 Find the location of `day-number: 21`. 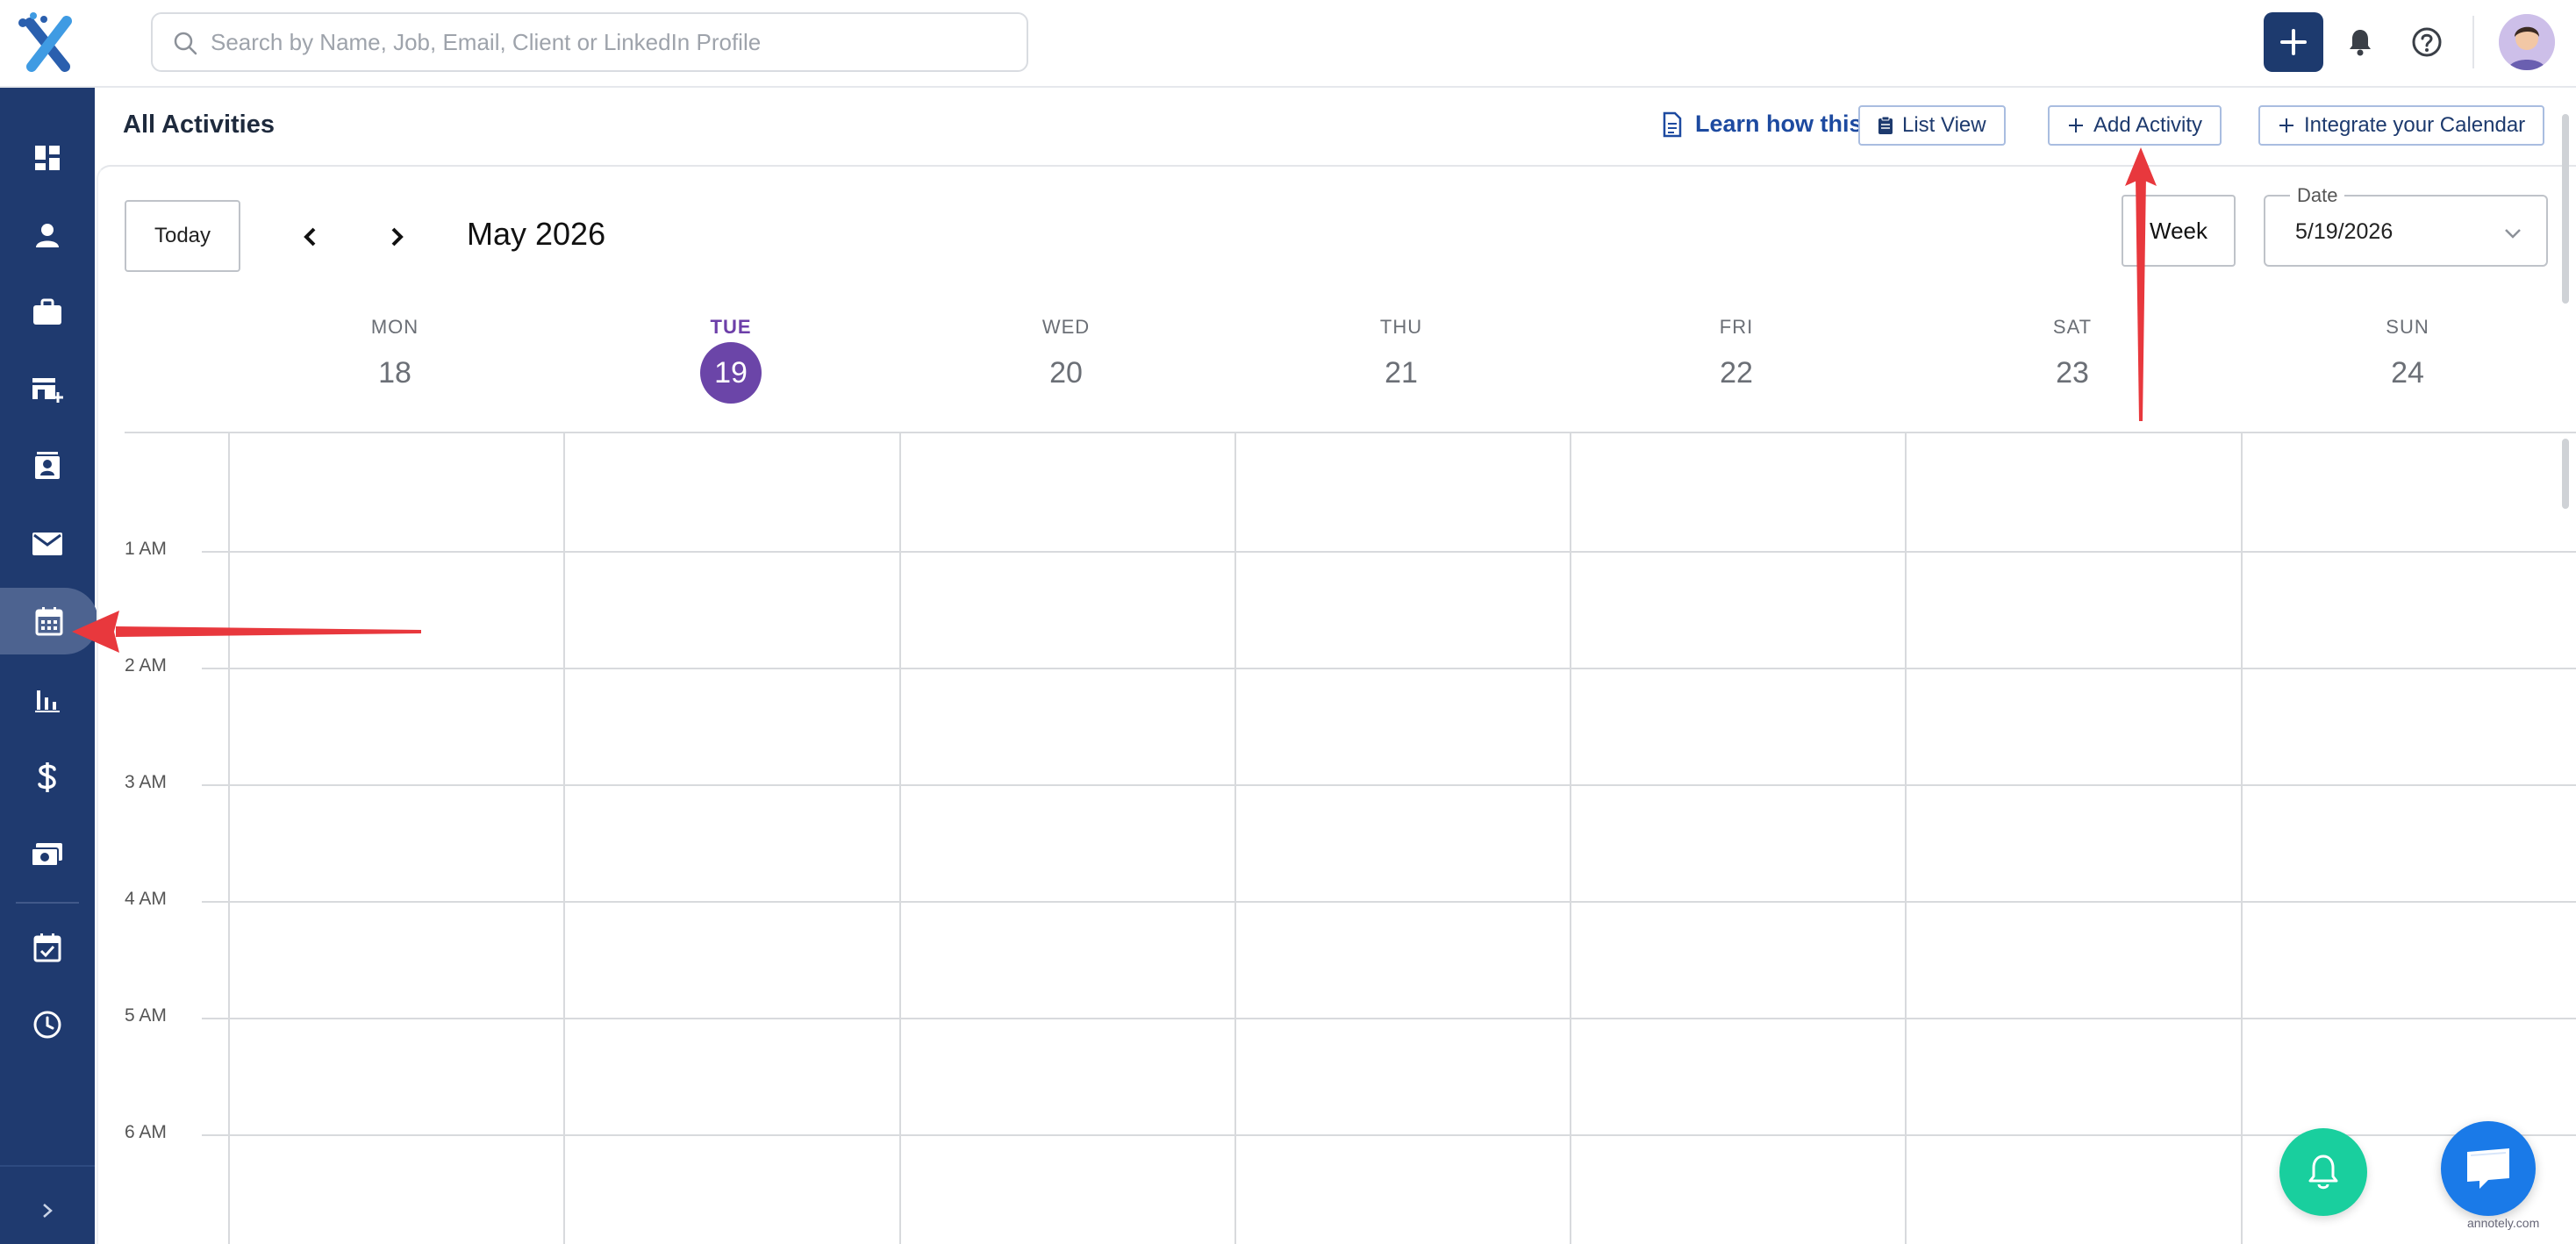

day-number: 21 is located at coordinates (1401, 373).